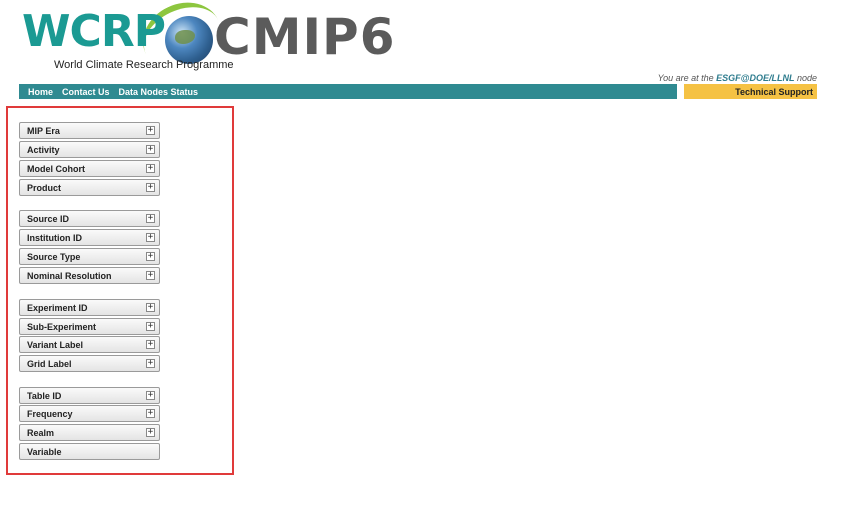 The image size is (865, 505). Describe the element at coordinates (89, 344) in the screenshot. I see `facet-variant-label: Variant Label +` at that location.